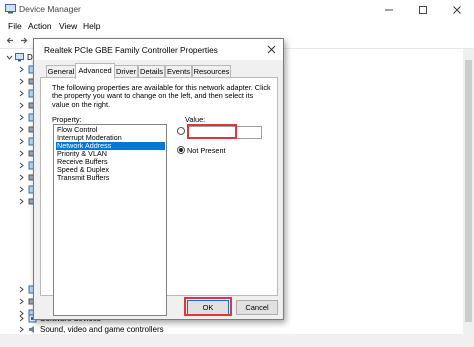  I want to click on cancel-button: Cancel, so click(257, 307).